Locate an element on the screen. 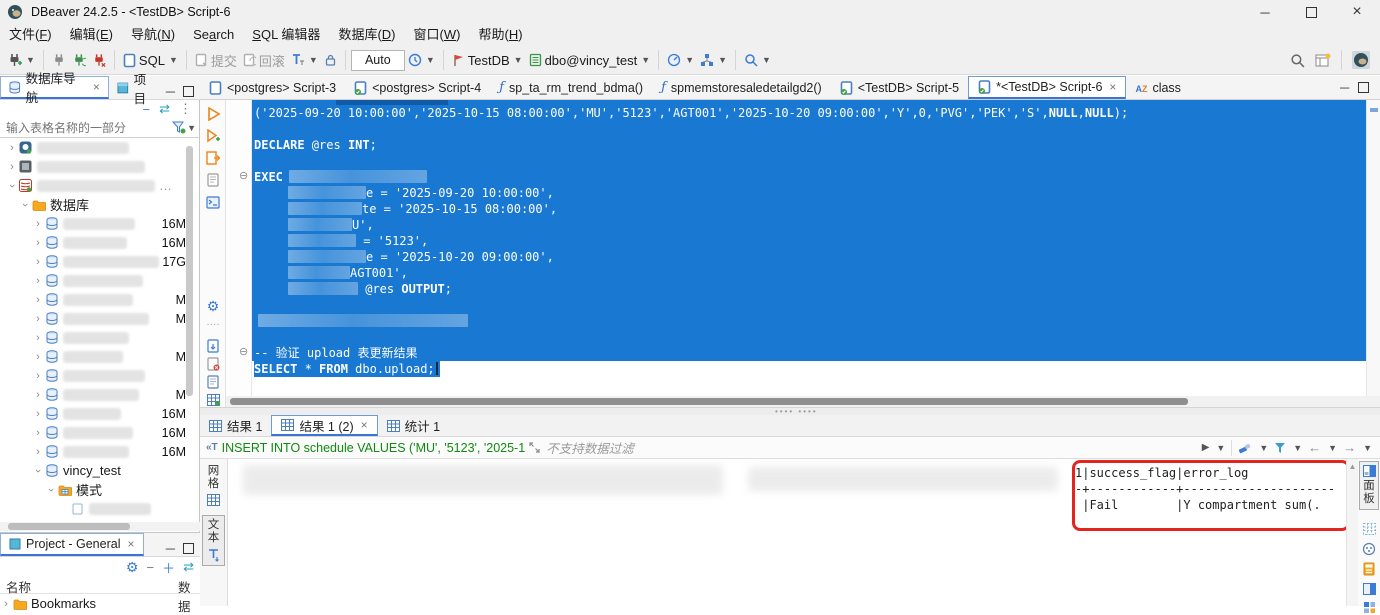  clear-filter-icon is located at coordinates (1245, 448).